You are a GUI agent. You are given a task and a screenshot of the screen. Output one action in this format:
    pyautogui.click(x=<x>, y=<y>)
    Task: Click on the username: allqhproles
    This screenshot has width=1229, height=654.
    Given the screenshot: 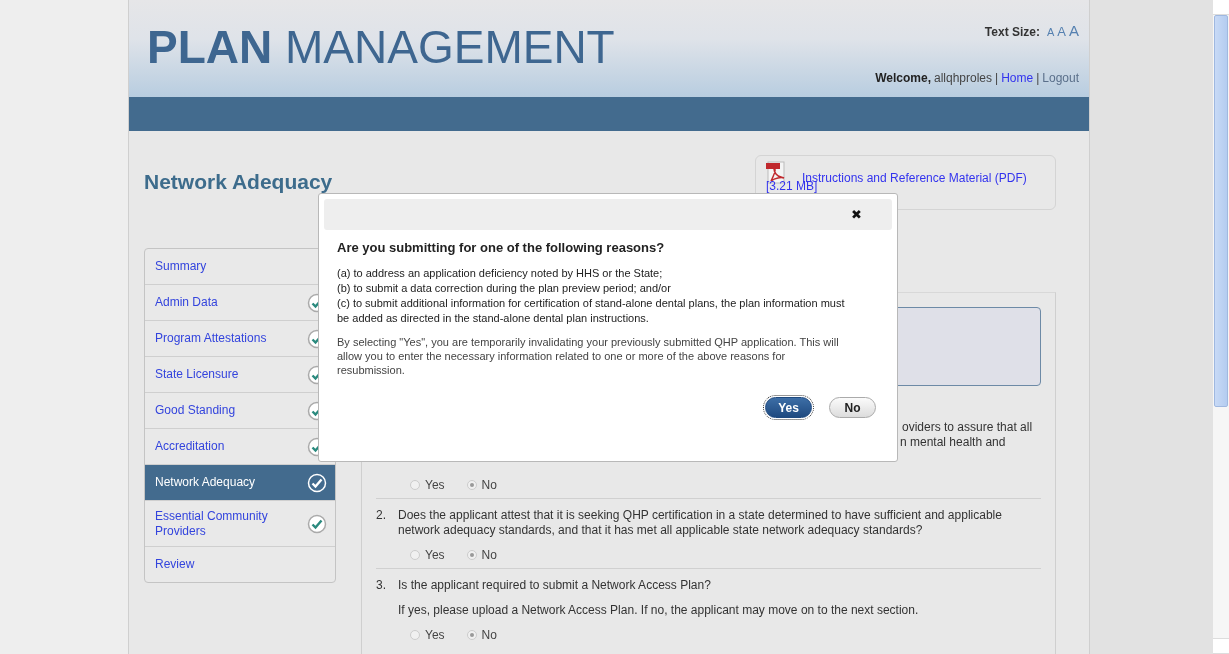 What is the action you would take?
    pyautogui.click(x=963, y=78)
    